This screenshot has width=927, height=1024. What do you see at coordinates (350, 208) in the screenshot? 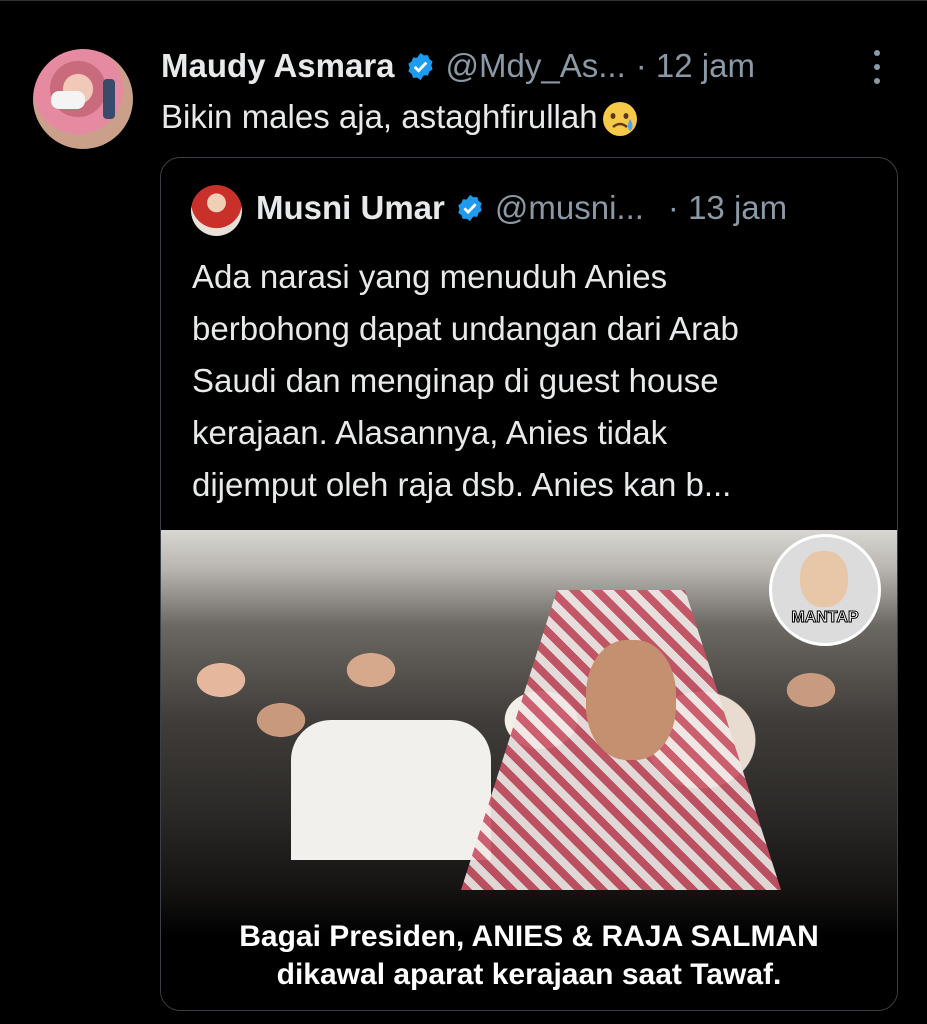
I see `quoted-author-name: Musni Umar` at bounding box center [350, 208].